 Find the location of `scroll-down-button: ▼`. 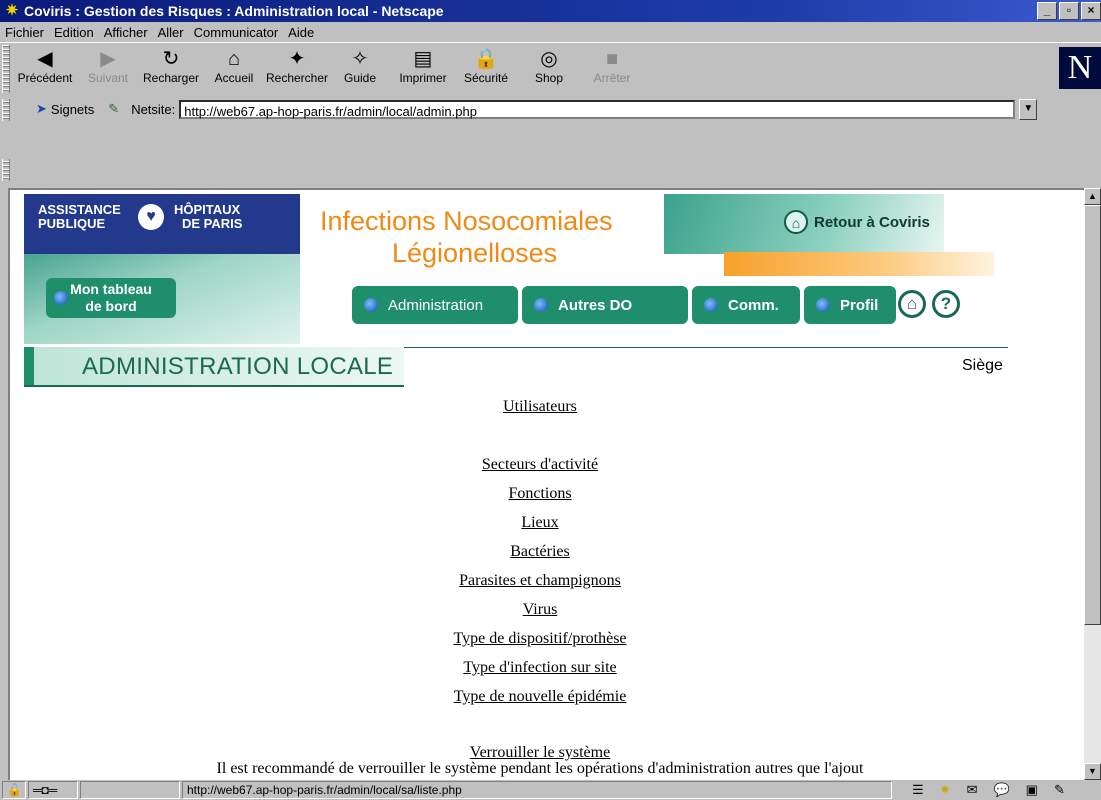

scroll-down-button: ▼ is located at coordinates (1092, 771).